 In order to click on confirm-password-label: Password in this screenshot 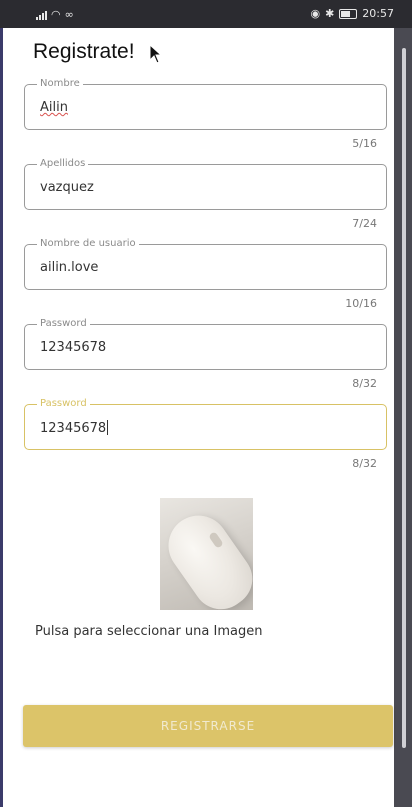, I will do `click(63, 404)`.